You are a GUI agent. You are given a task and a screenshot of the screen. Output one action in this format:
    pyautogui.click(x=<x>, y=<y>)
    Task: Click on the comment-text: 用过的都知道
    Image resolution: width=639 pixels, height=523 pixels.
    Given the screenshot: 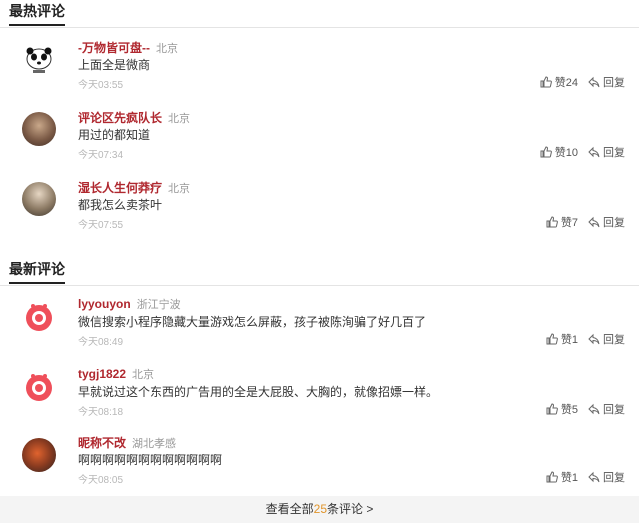 What is the action you would take?
    pyautogui.click(x=114, y=135)
    